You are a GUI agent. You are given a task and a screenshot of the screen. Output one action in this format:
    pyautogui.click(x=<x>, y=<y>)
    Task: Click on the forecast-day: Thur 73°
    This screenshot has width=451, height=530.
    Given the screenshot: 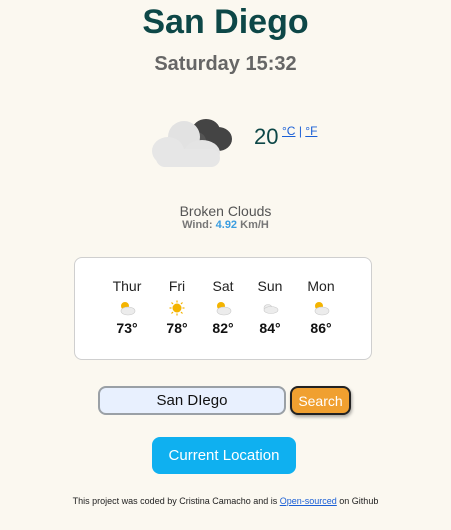 What is the action you would take?
    pyautogui.click(x=127, y=307)
    